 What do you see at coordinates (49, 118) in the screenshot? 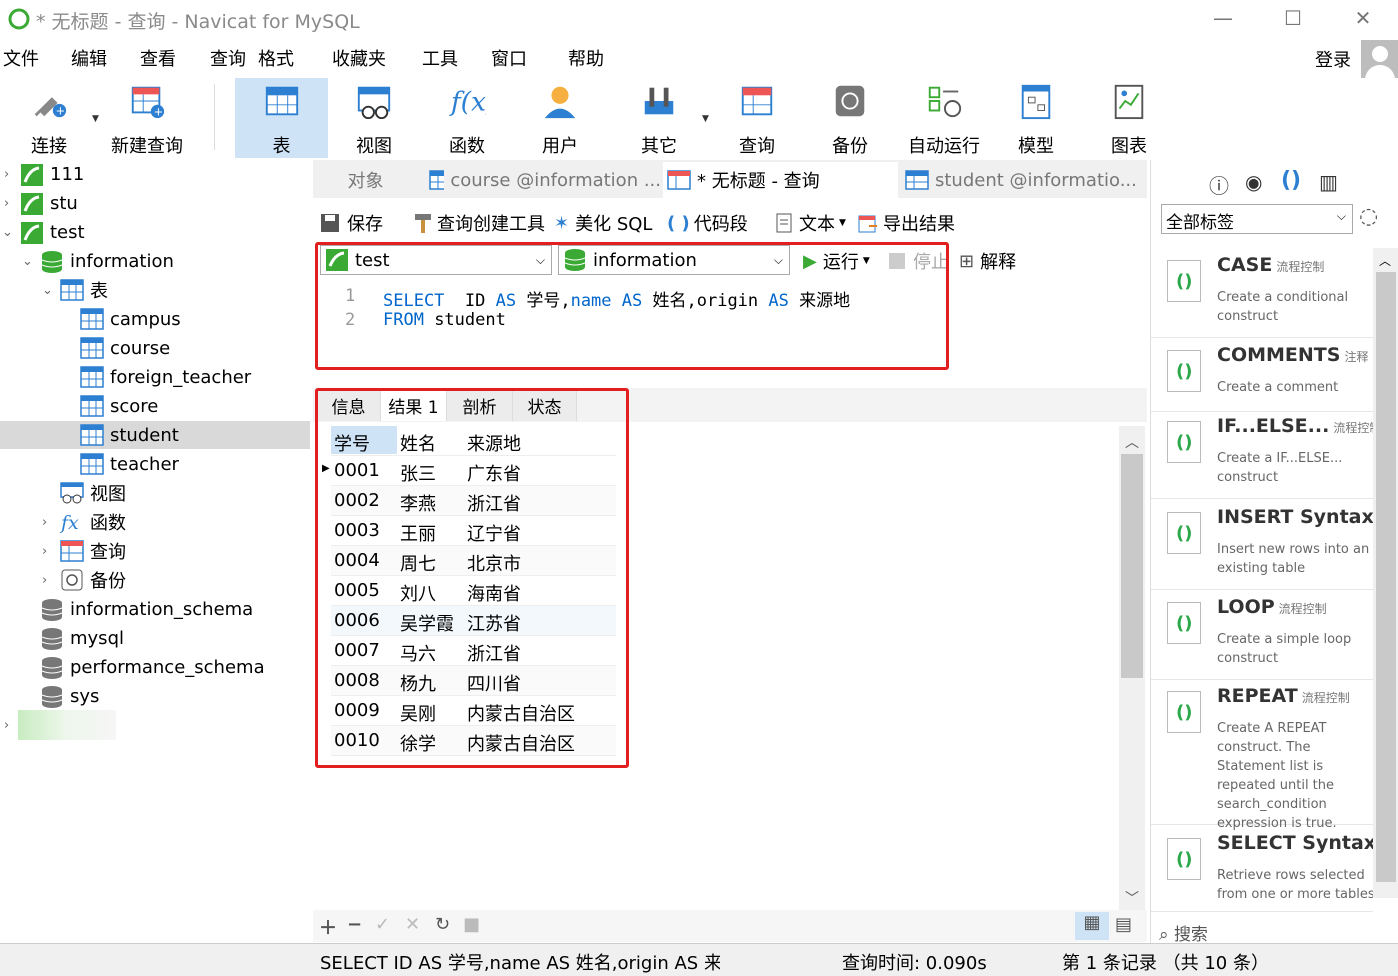
I see `connection-button: + 连接` at bounding box center [49, 118].